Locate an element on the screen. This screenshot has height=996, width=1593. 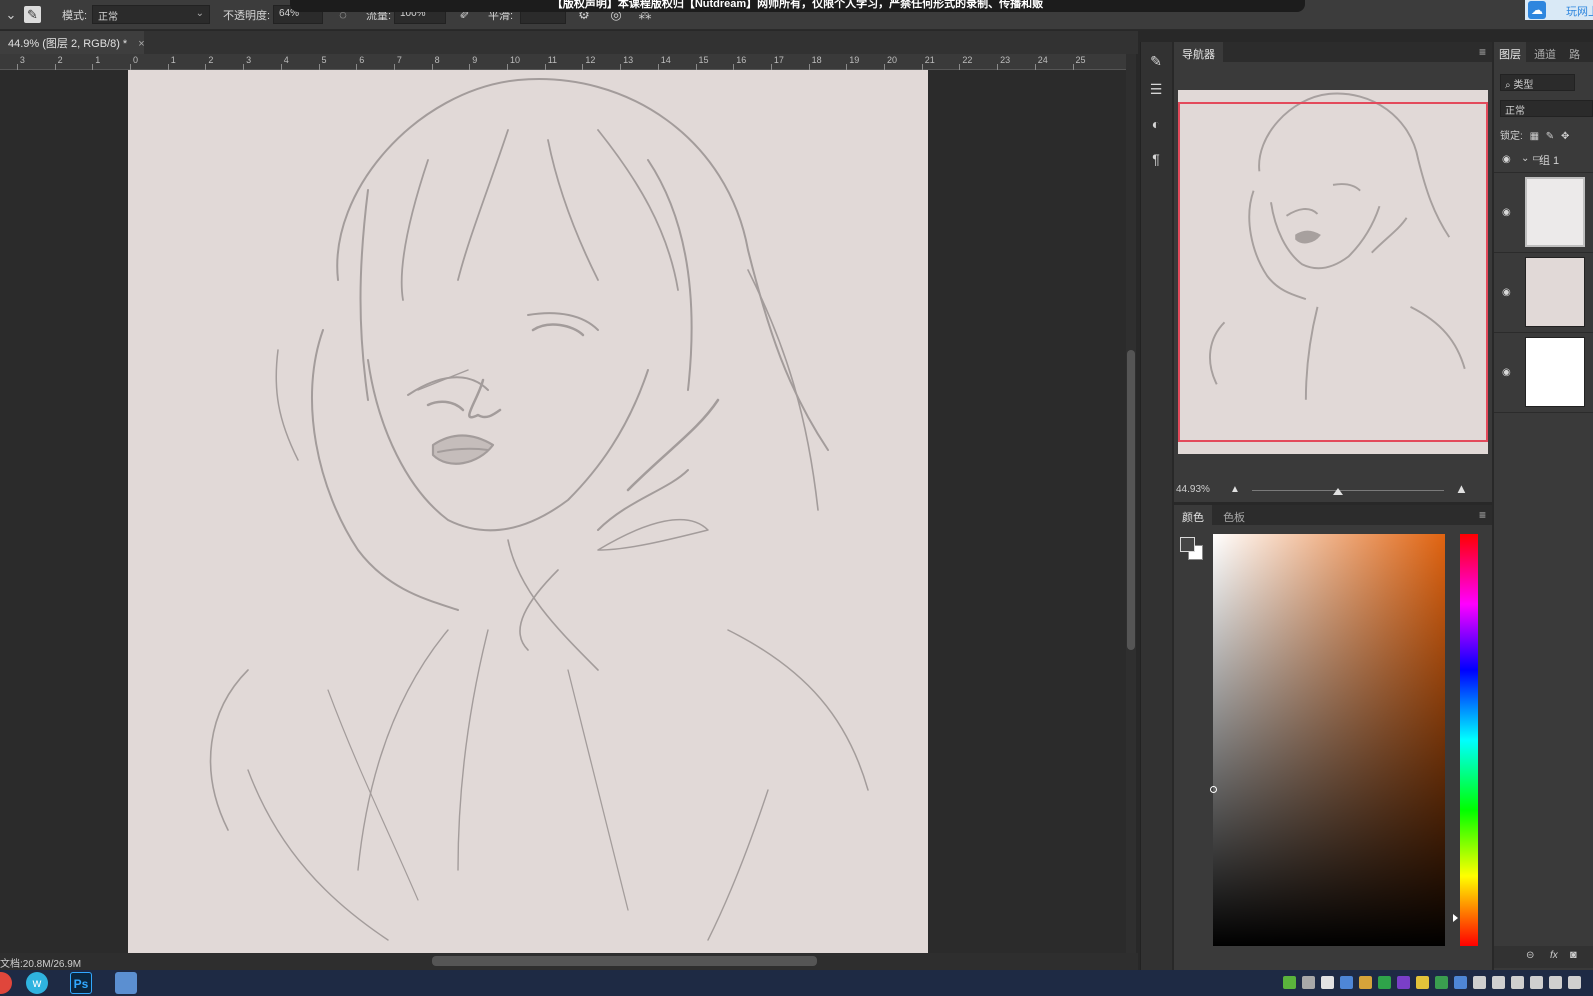
ruler-tick-label: 25 is located at coordinates (1080, 60).